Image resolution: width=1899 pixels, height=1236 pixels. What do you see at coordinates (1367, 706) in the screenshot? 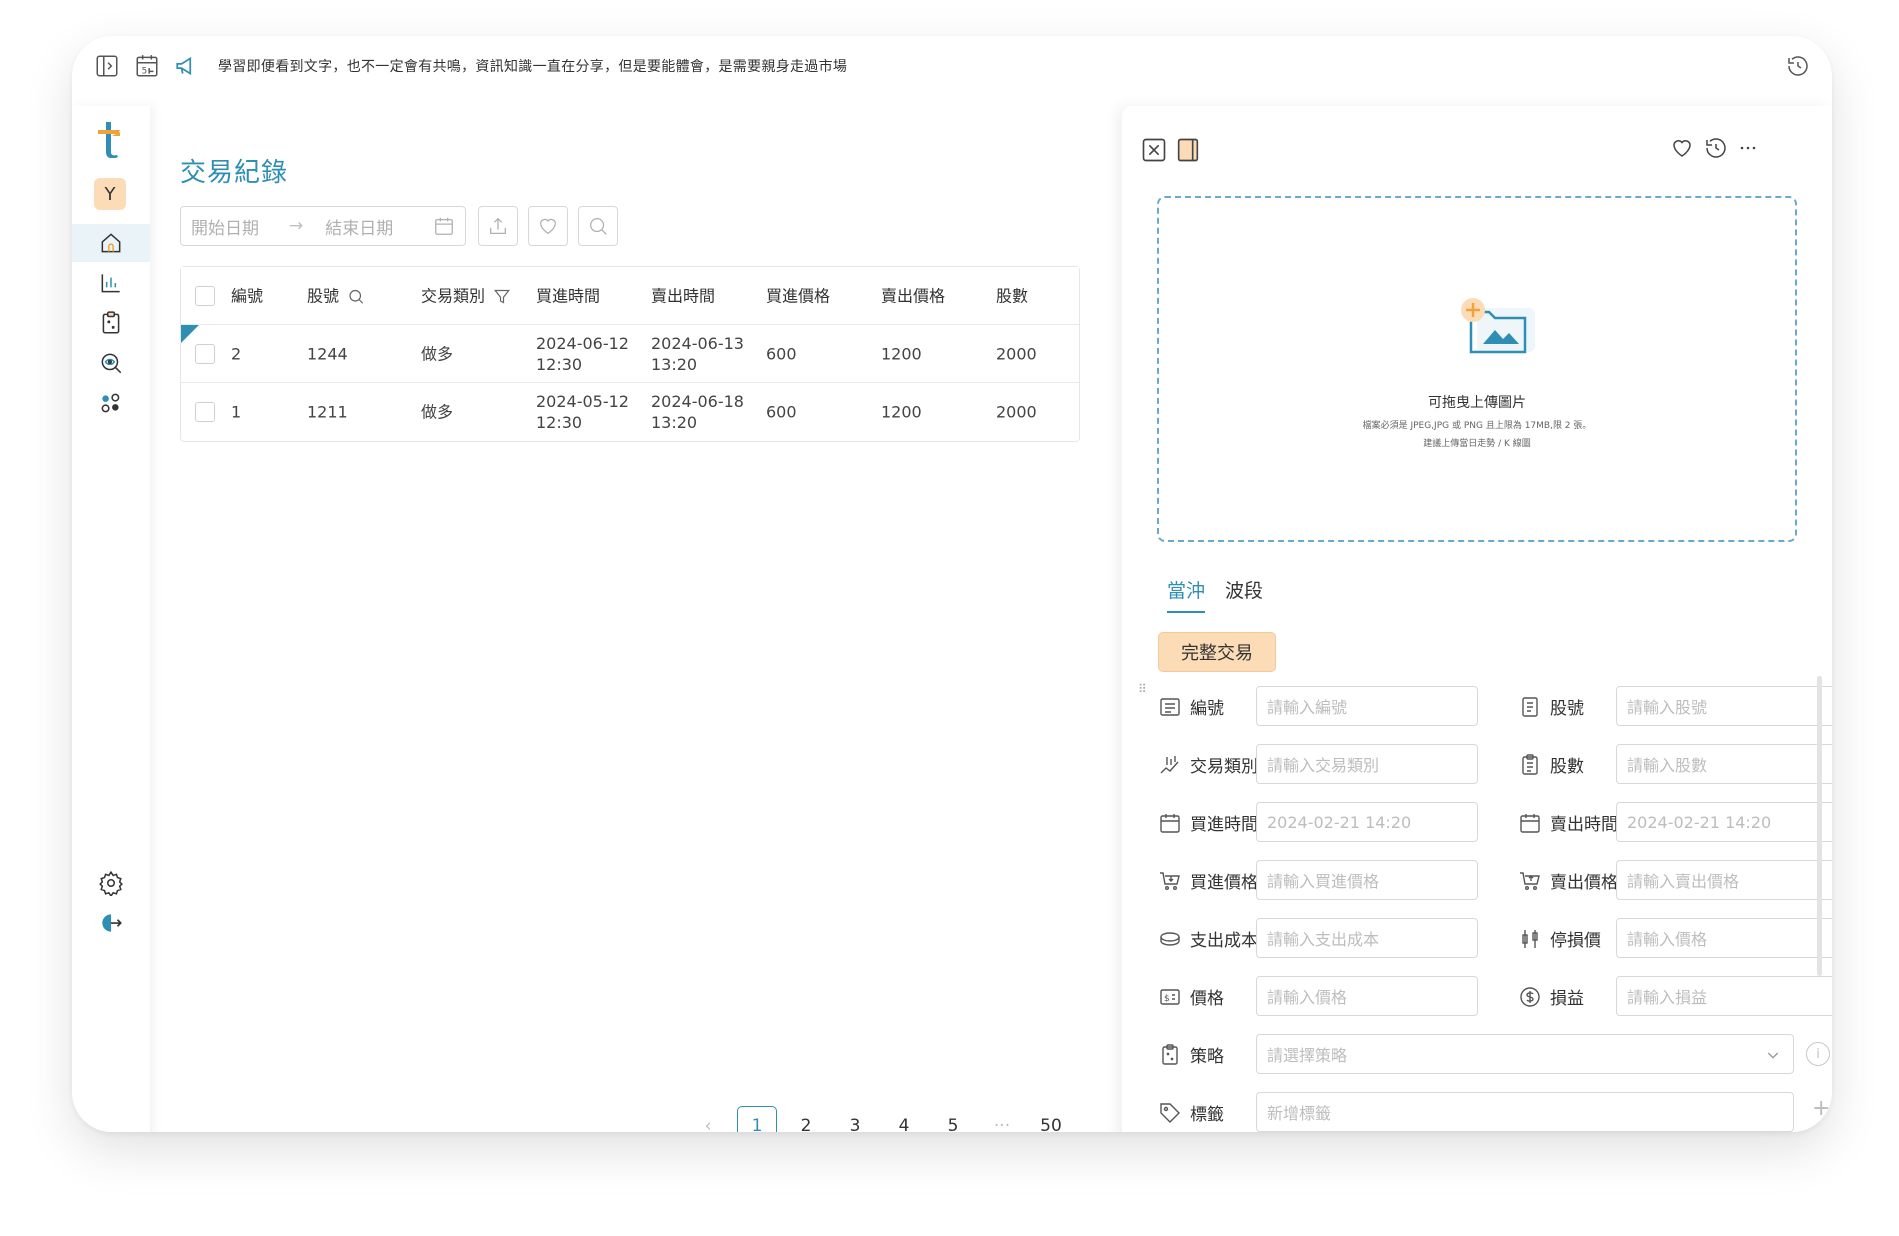
I see `id-input: 請輸入編號` at bounding box center [1367, 706].